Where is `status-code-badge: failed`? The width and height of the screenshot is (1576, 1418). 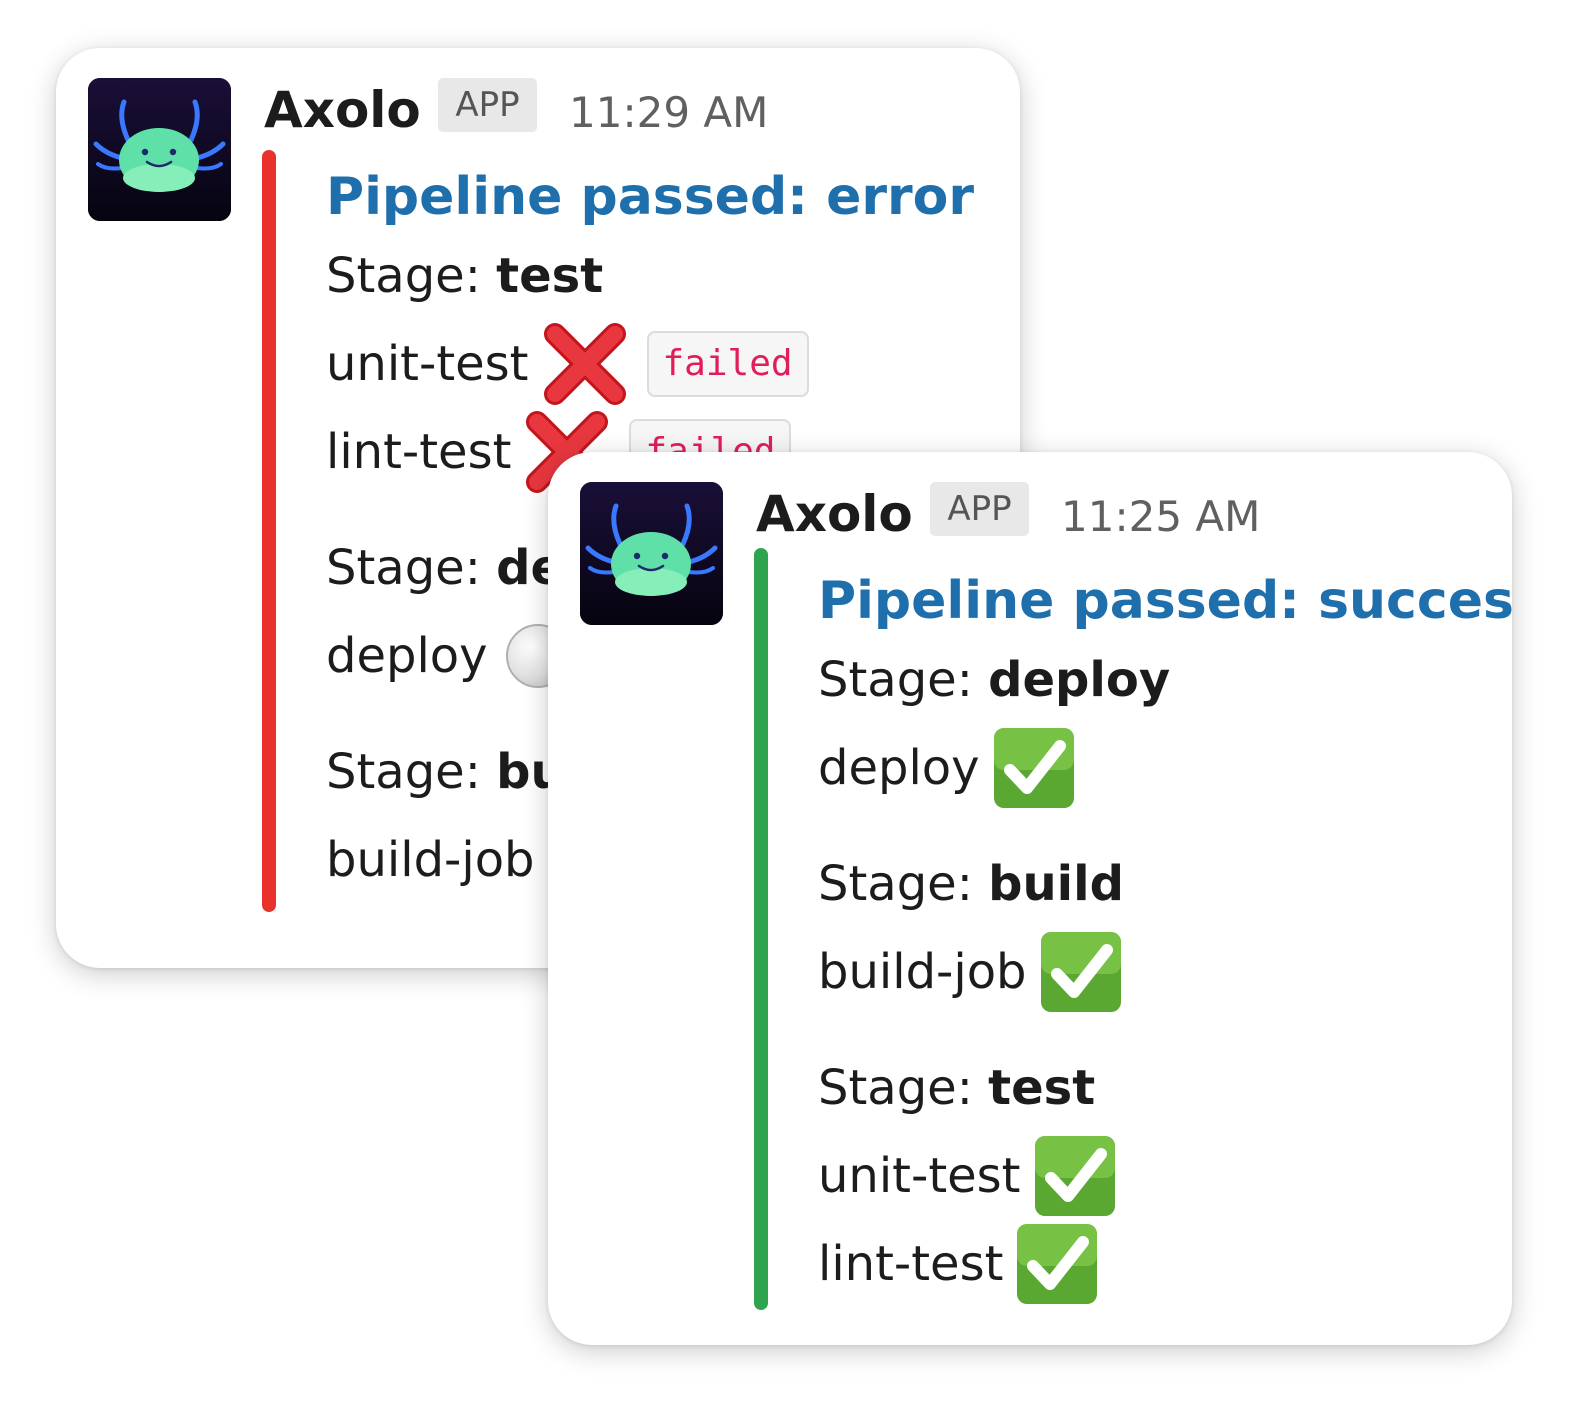
status-code-badge: failed is located at coordinates (727, 364).